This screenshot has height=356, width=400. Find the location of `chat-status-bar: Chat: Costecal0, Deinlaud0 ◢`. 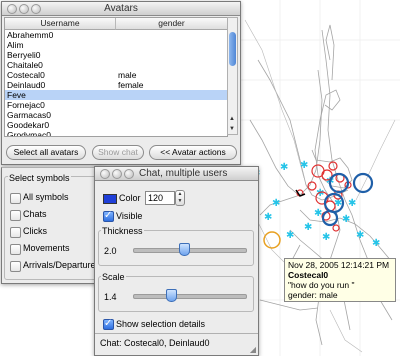

chat-status-bar: Chat: Costecal0, Deinlaud0 ◢ is located at coordinates (176, 344).